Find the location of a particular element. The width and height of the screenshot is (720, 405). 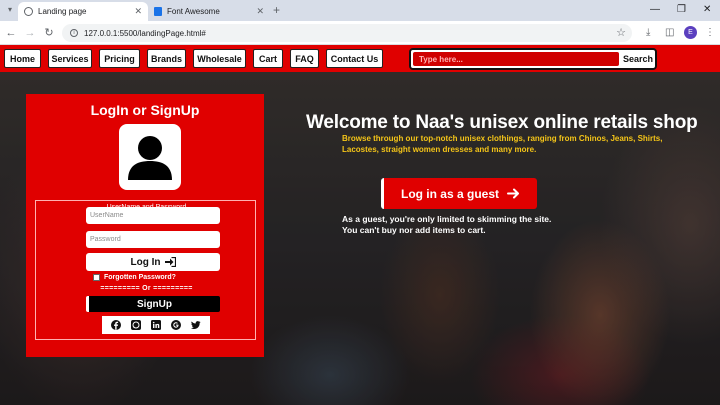

tab-landing-page: Landing page ✕ is located at coordinates (83, 11).